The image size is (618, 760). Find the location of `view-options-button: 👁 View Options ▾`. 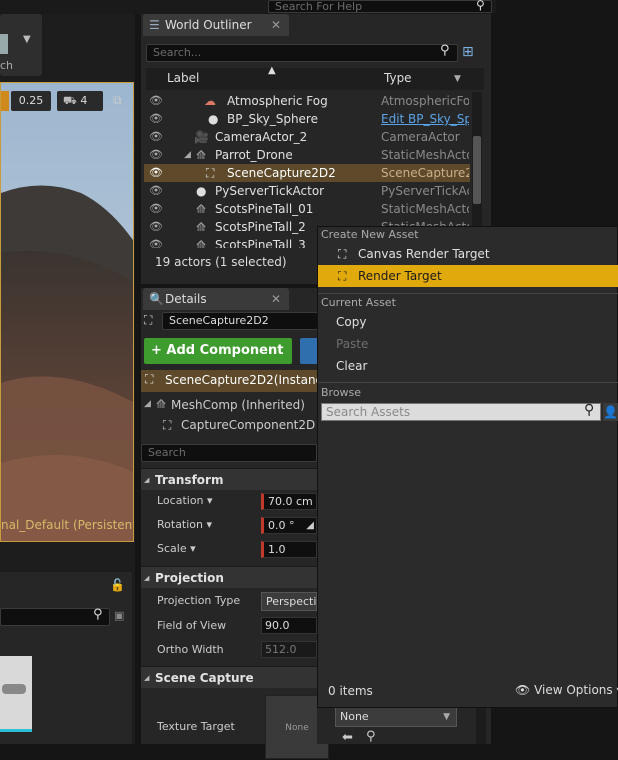

view-options-button: 👁 View Options ▾ is located at coordinates (566, 692).